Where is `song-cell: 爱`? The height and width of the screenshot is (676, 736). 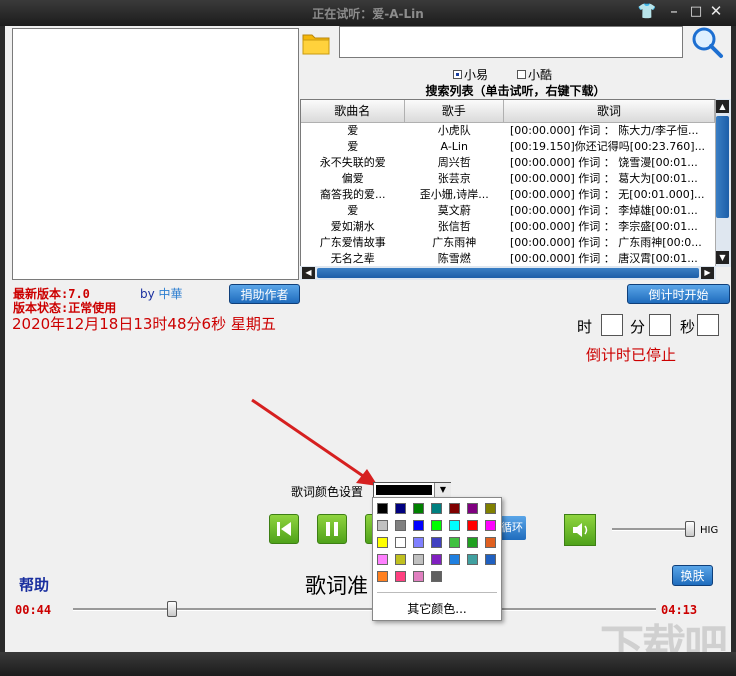
song-cell: 爱 is located at coordinates (353, 210).